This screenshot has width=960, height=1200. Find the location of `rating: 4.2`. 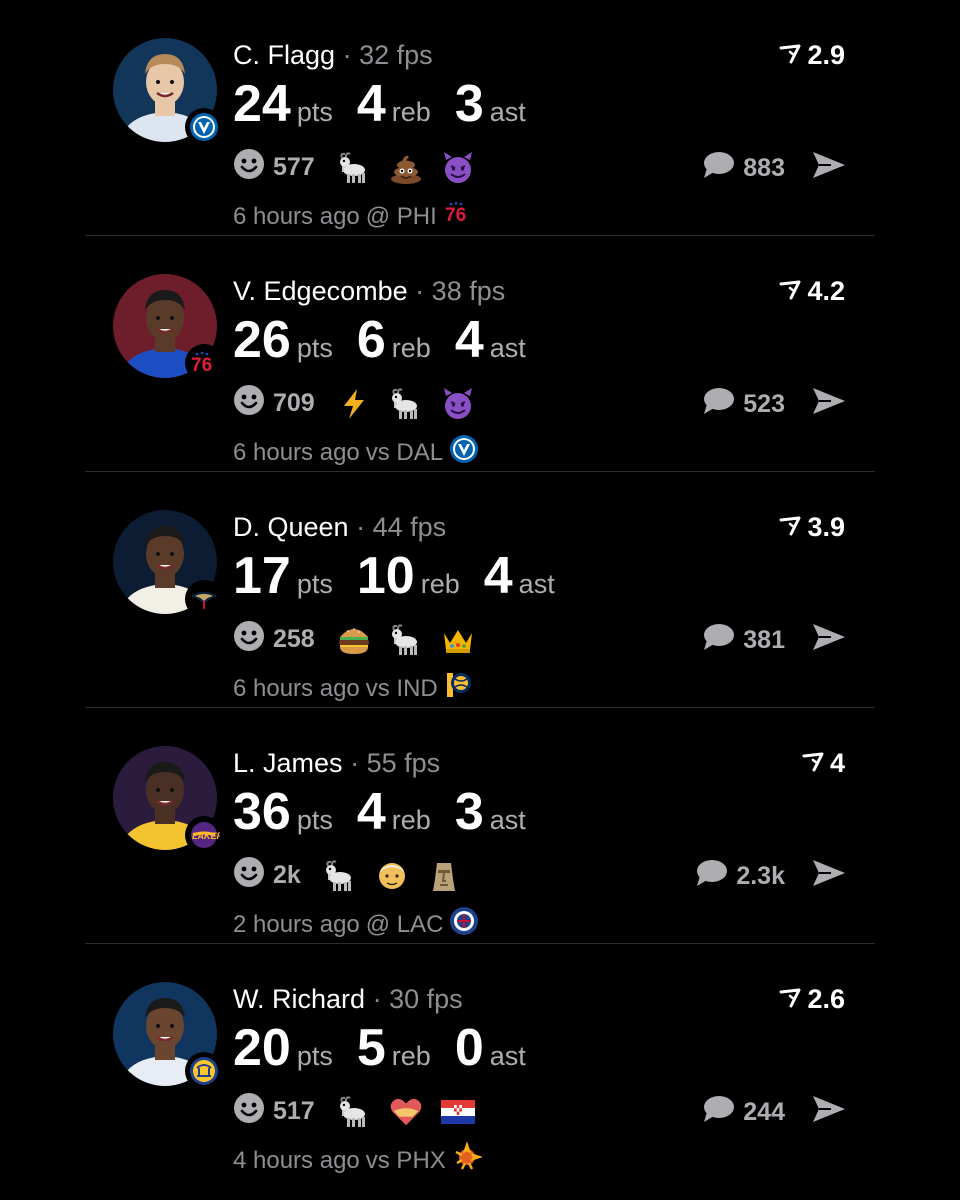

rating: 4.2 is located at coordinates (812, 291).